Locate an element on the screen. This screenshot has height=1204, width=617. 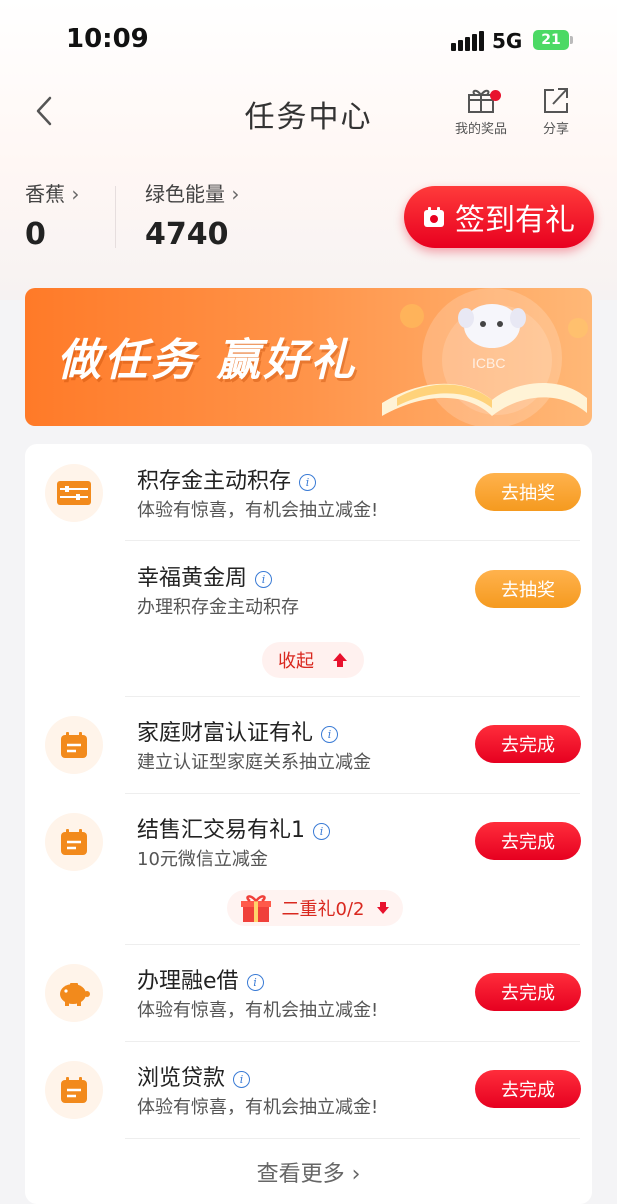
view-more-link: 查看更多 › is located at coordinates (308, 1172).